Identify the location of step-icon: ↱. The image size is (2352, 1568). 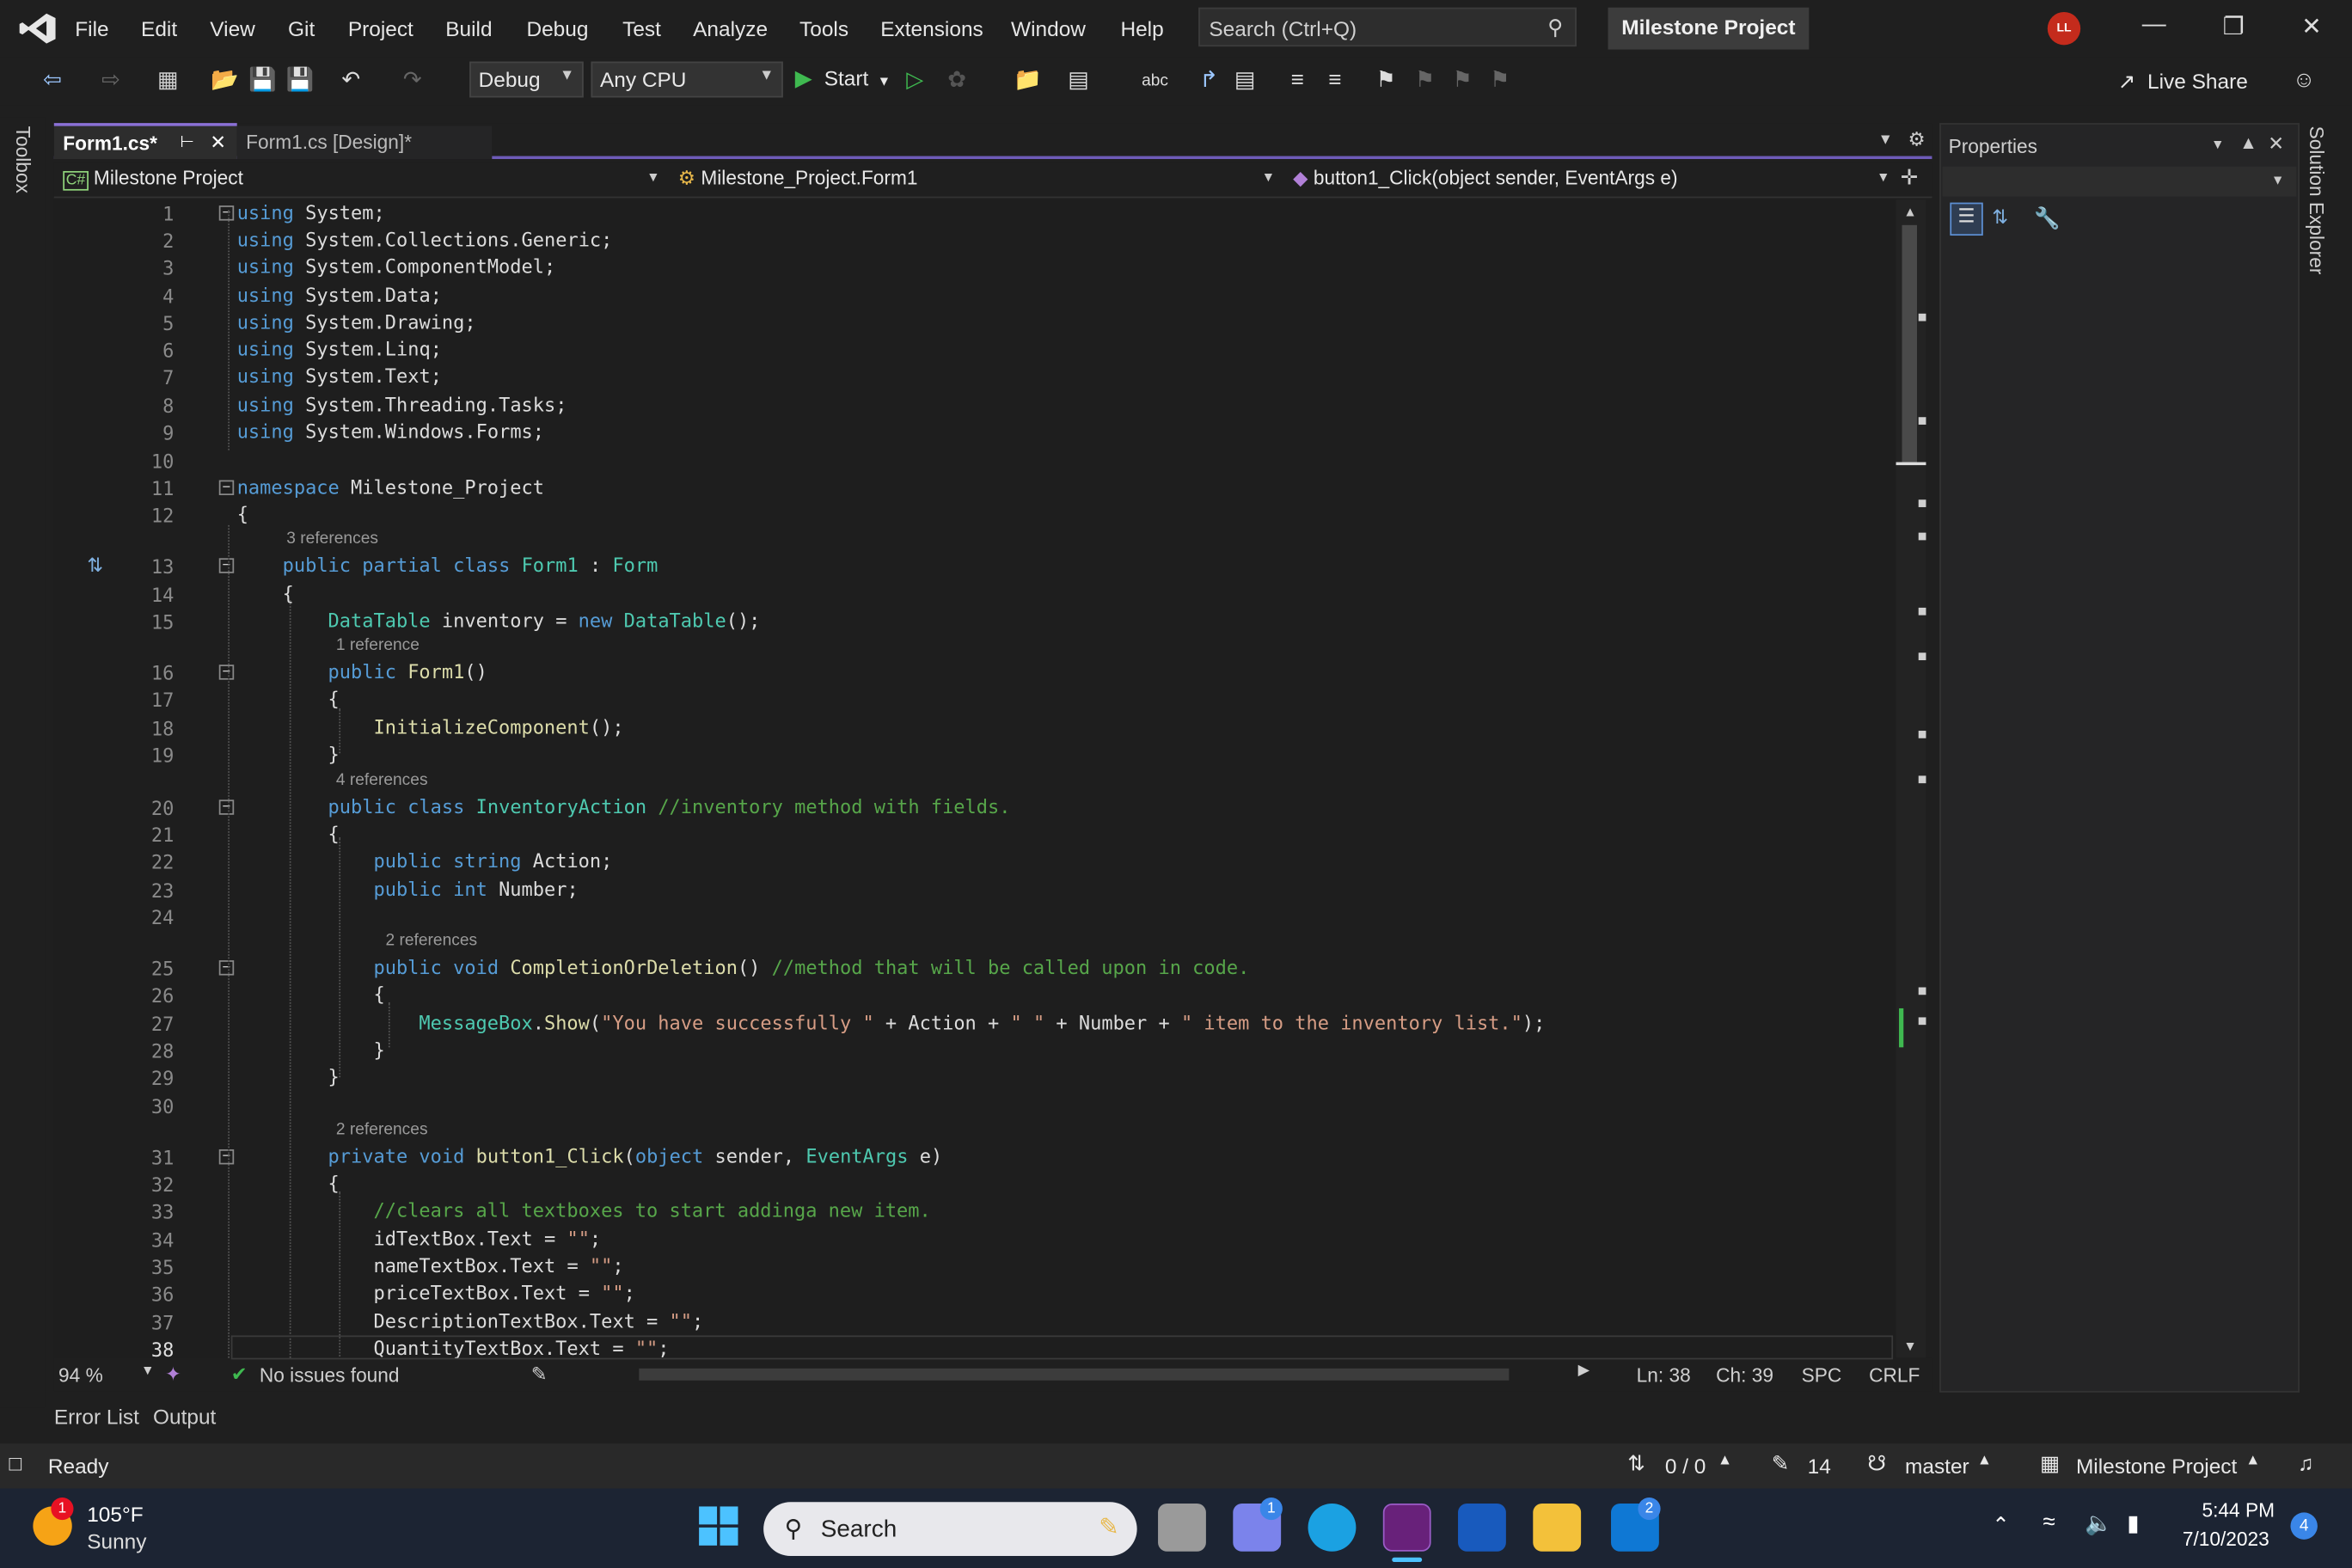
(1209, 81).